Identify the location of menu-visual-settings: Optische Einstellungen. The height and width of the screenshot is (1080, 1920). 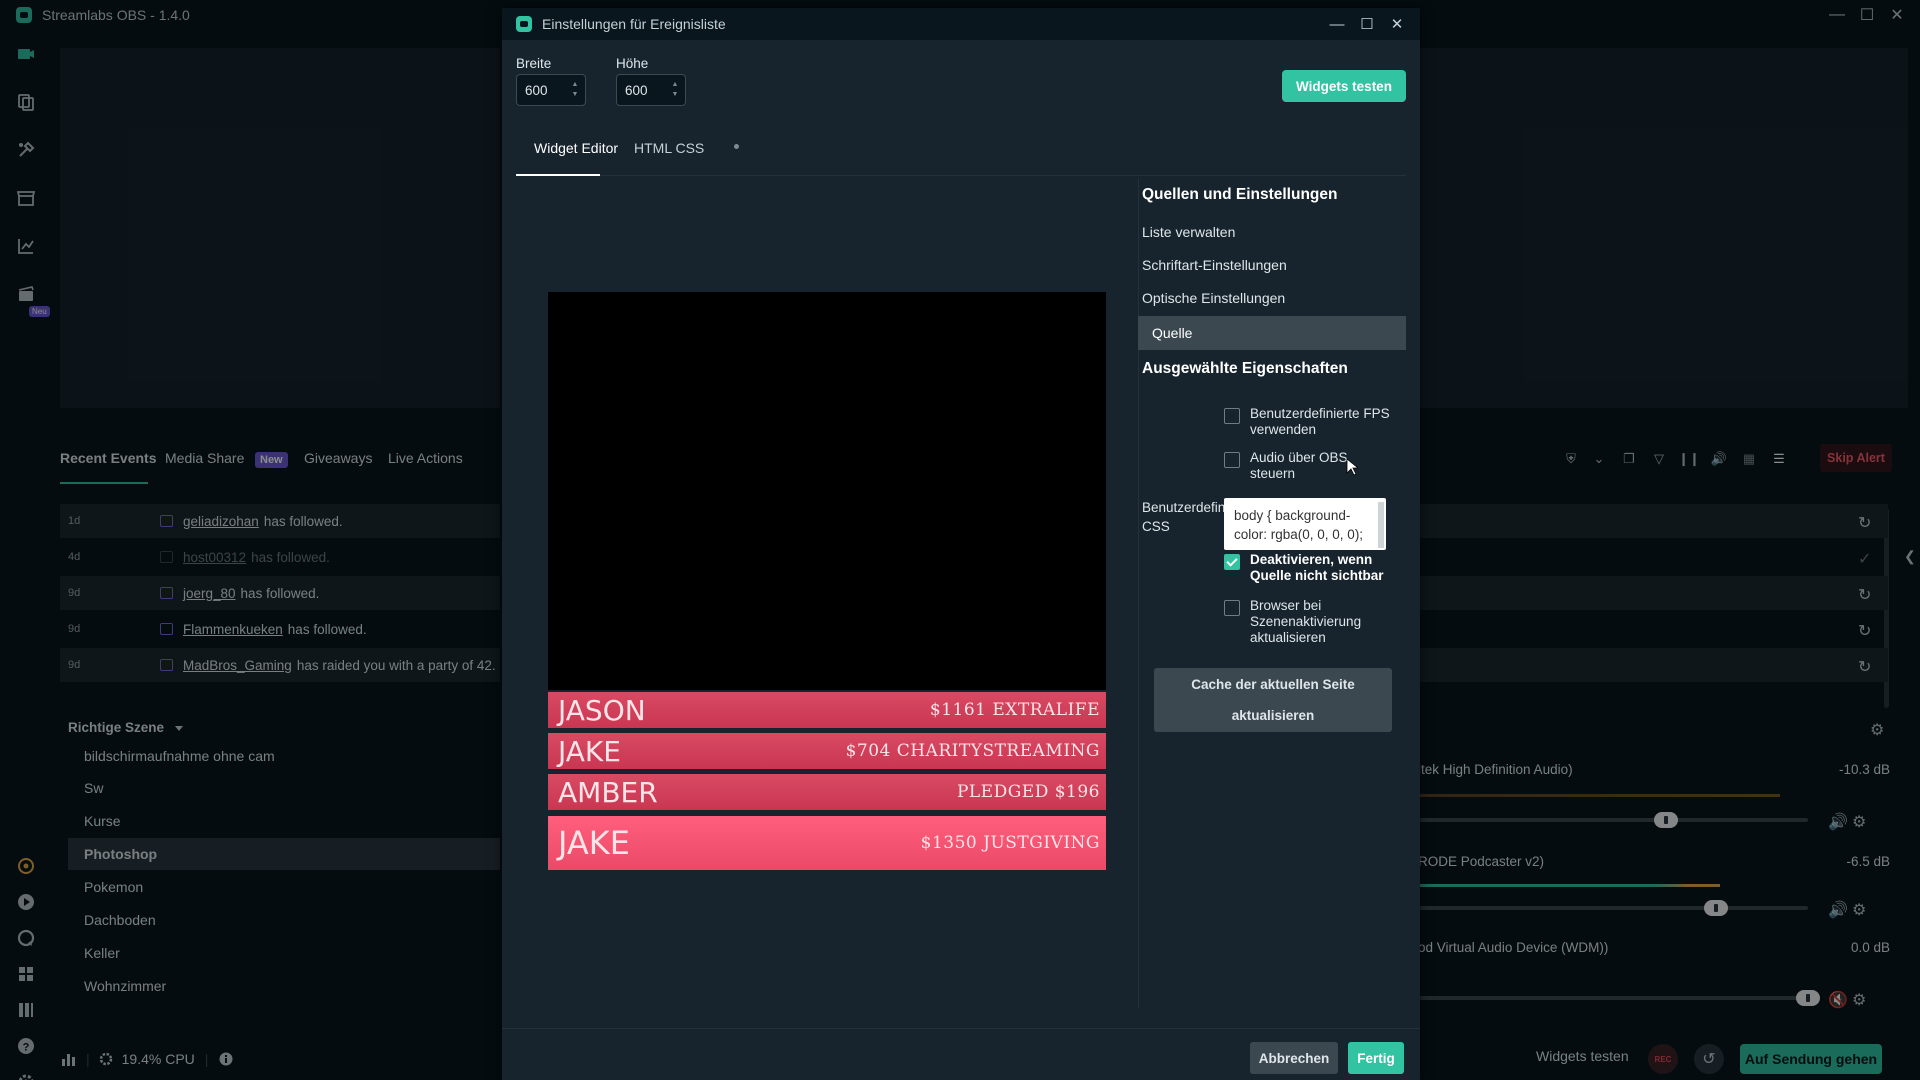
(1213, 298).